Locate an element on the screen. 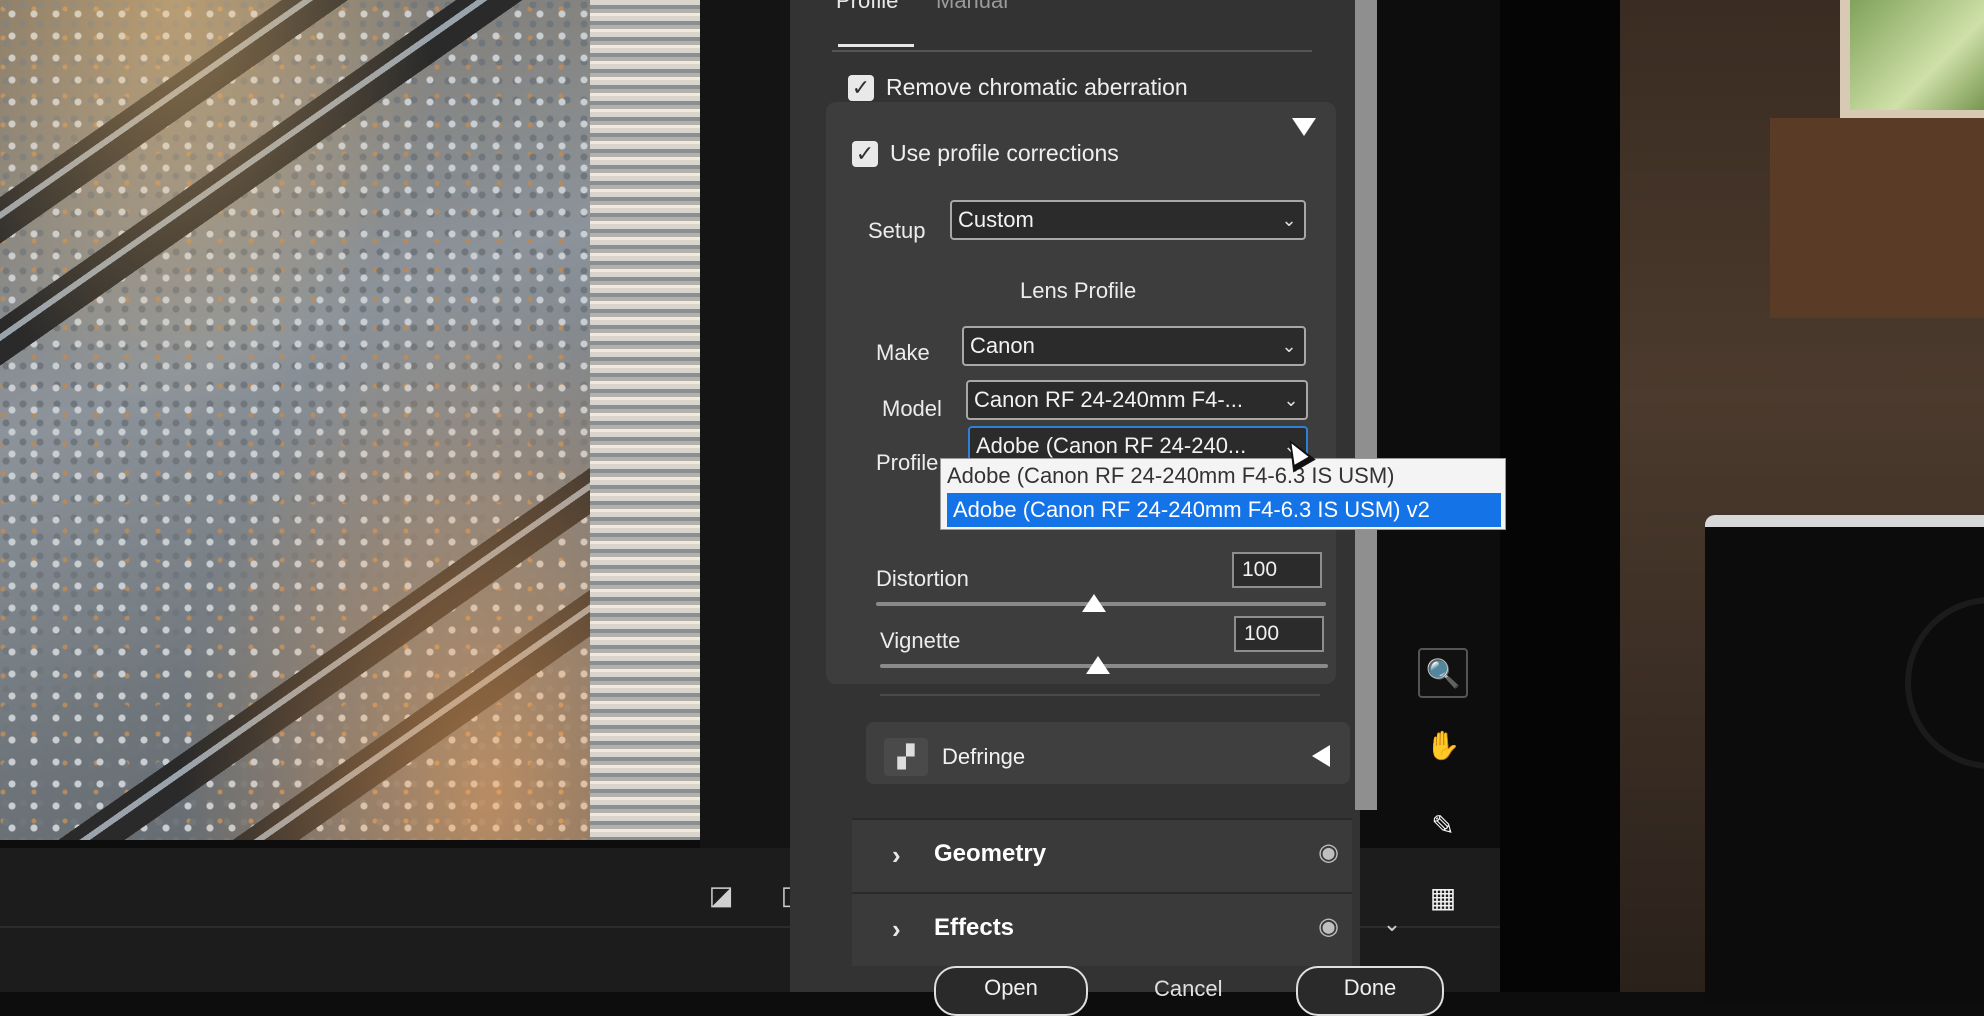  cancel-button: Cancel is located at coordinates (1188, 989).